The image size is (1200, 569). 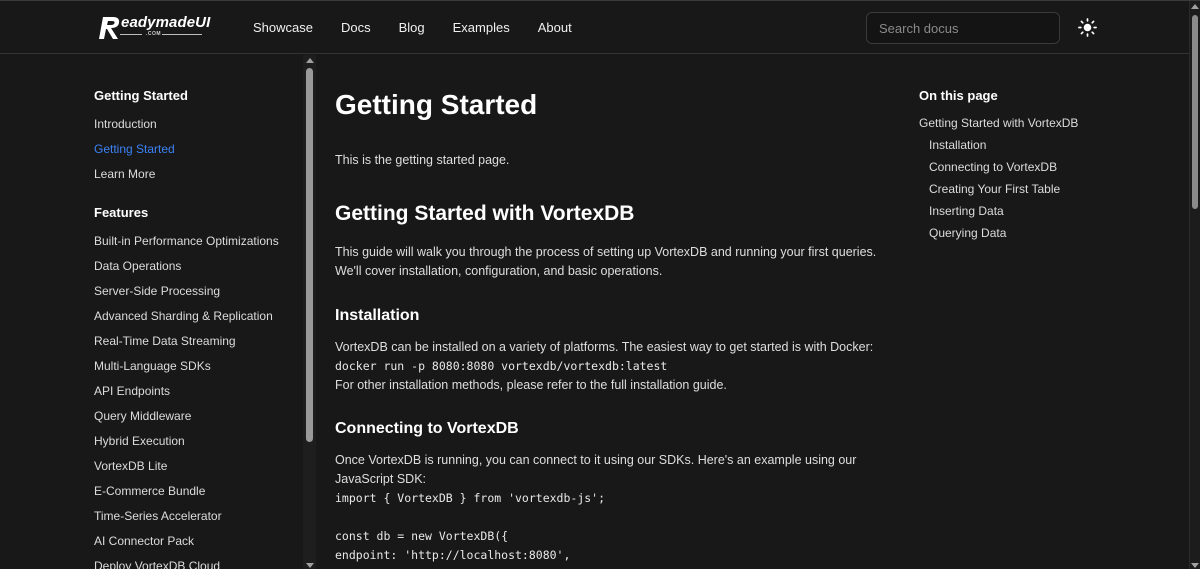 I want to click on sidebar-item-ecommerce: E-Commerce Bundle, so click(x=149, y=491).